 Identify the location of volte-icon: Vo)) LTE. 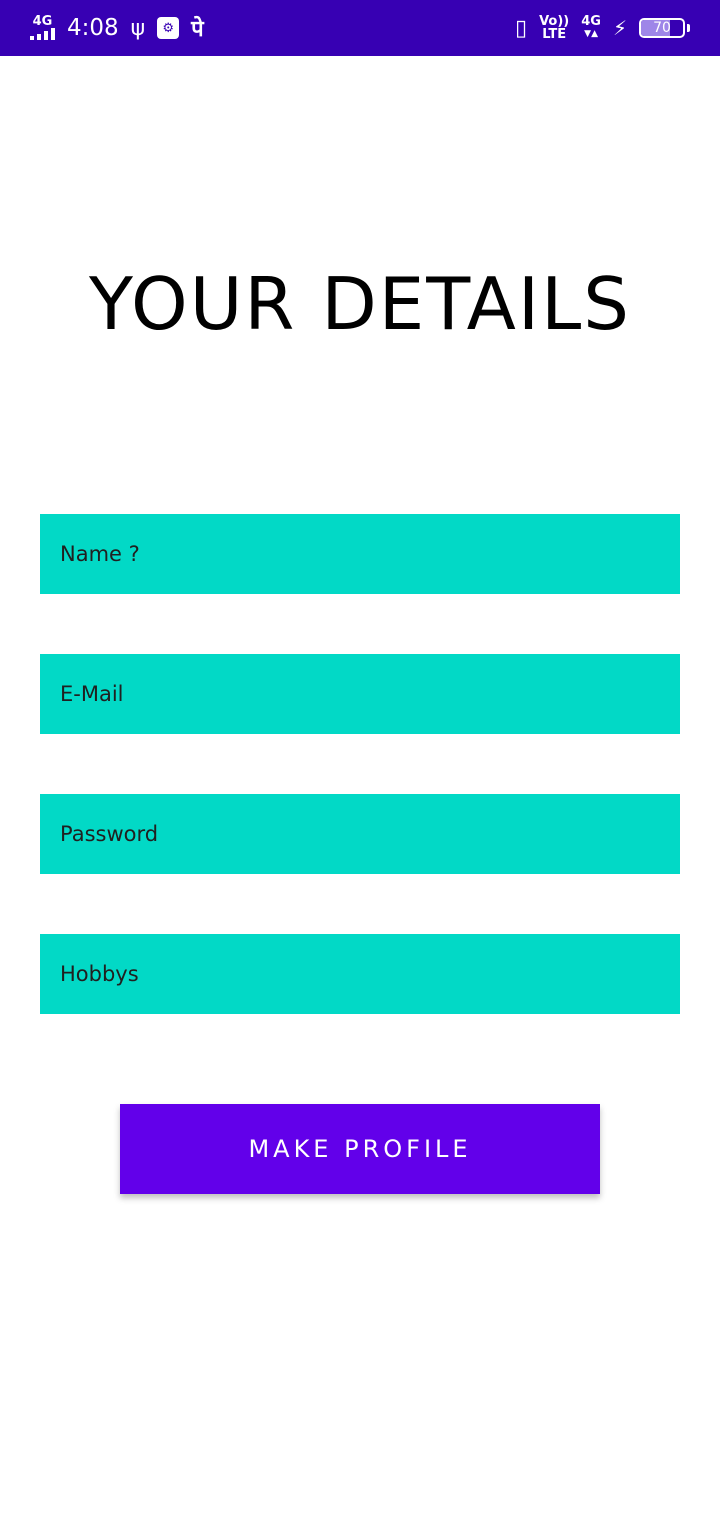
(554, 28).